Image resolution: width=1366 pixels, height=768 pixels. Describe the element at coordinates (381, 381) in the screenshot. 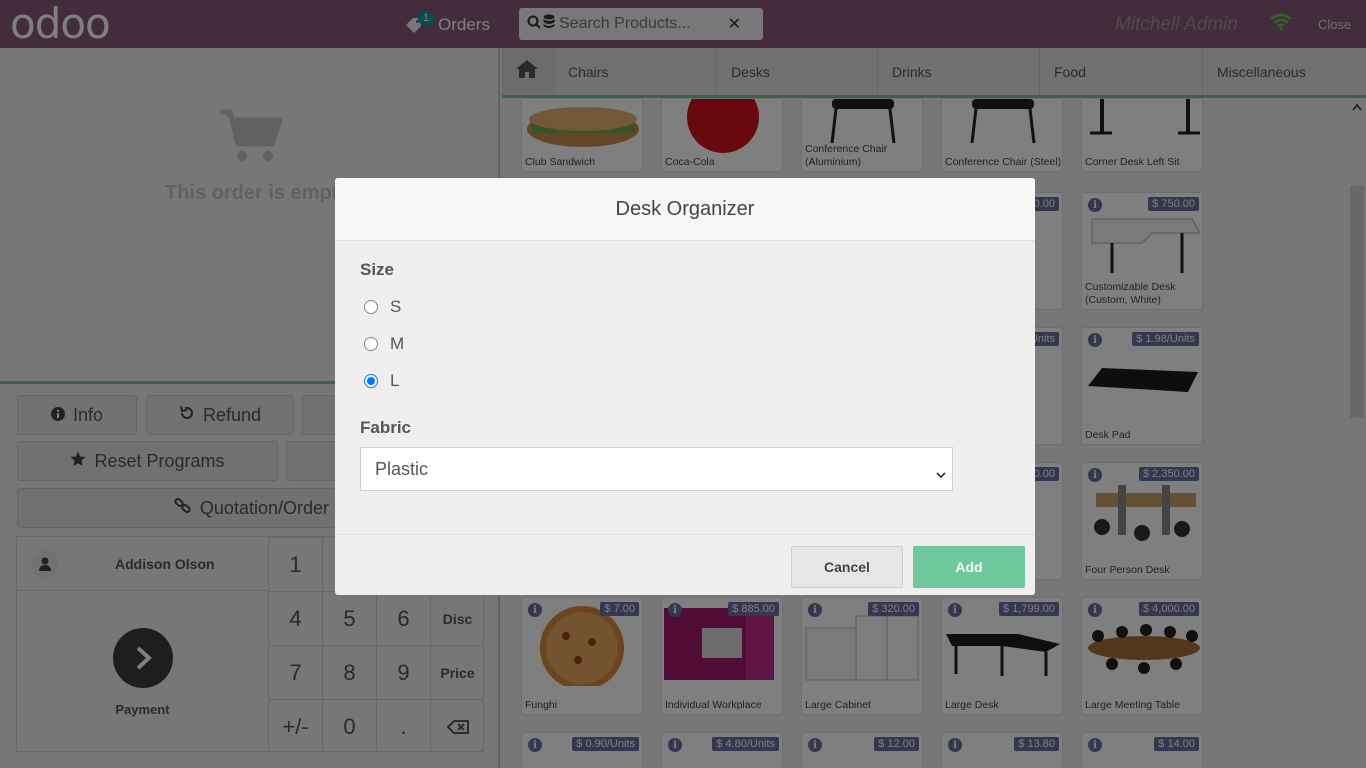

I see `size-option-l: L` at that location.